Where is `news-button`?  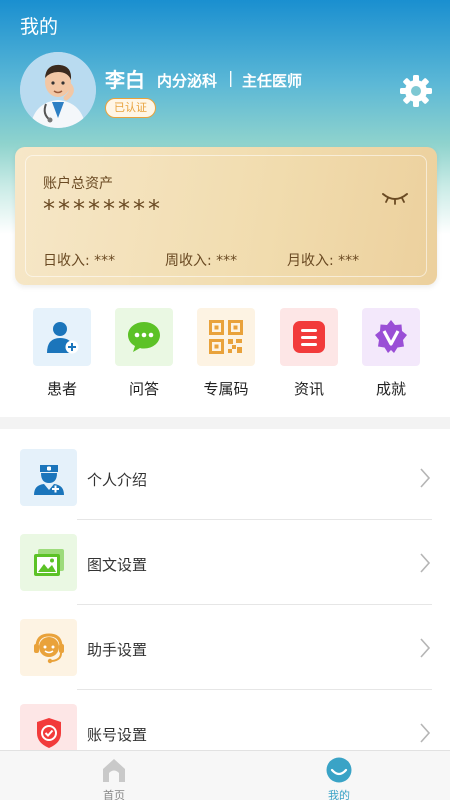 news-button is located at coordinates (309, 337).